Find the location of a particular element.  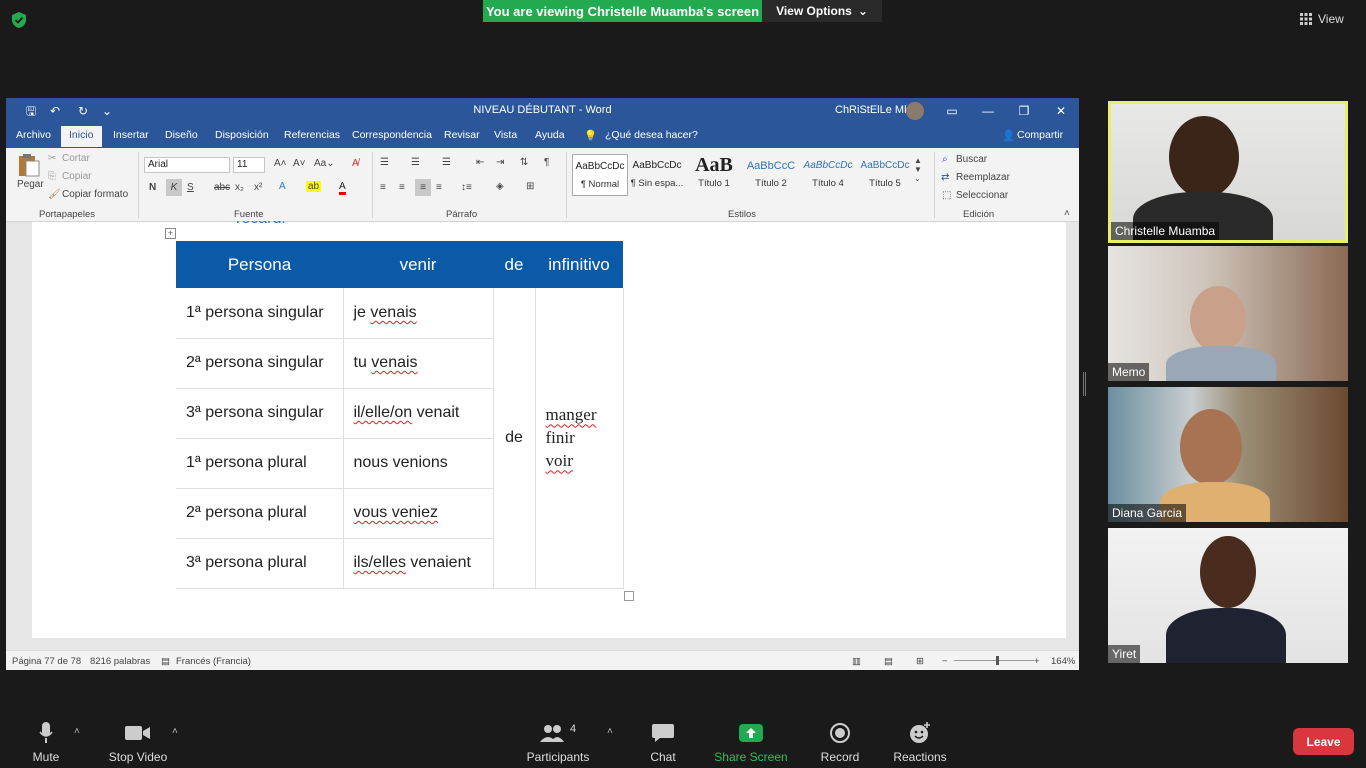

audio-options-caret-icon: ˄ is located at coordinates (77, 731).